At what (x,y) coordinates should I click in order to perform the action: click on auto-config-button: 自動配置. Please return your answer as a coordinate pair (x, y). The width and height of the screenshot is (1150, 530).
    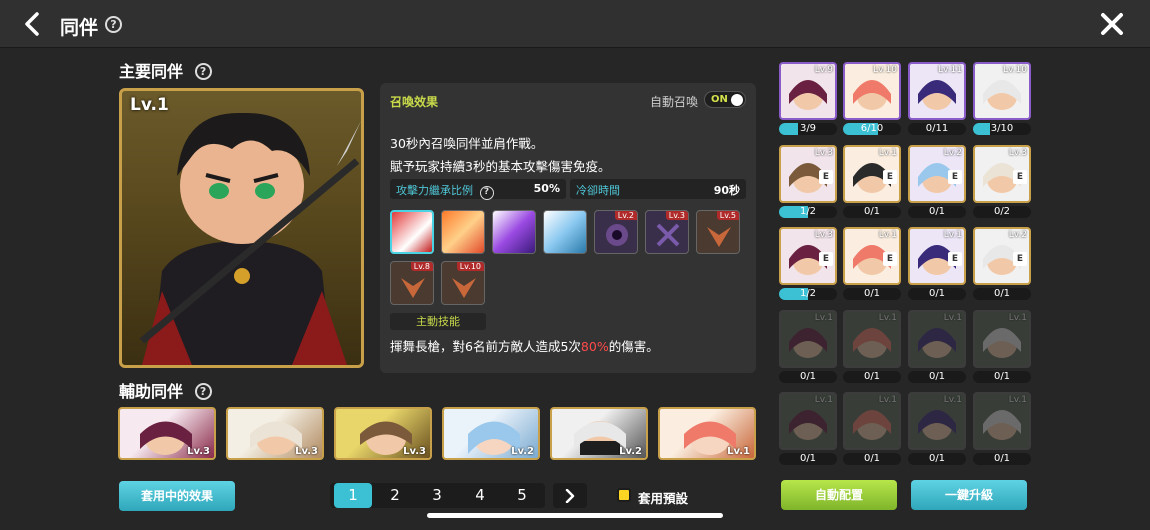
    Looking at the image, I should click on (839, 495).